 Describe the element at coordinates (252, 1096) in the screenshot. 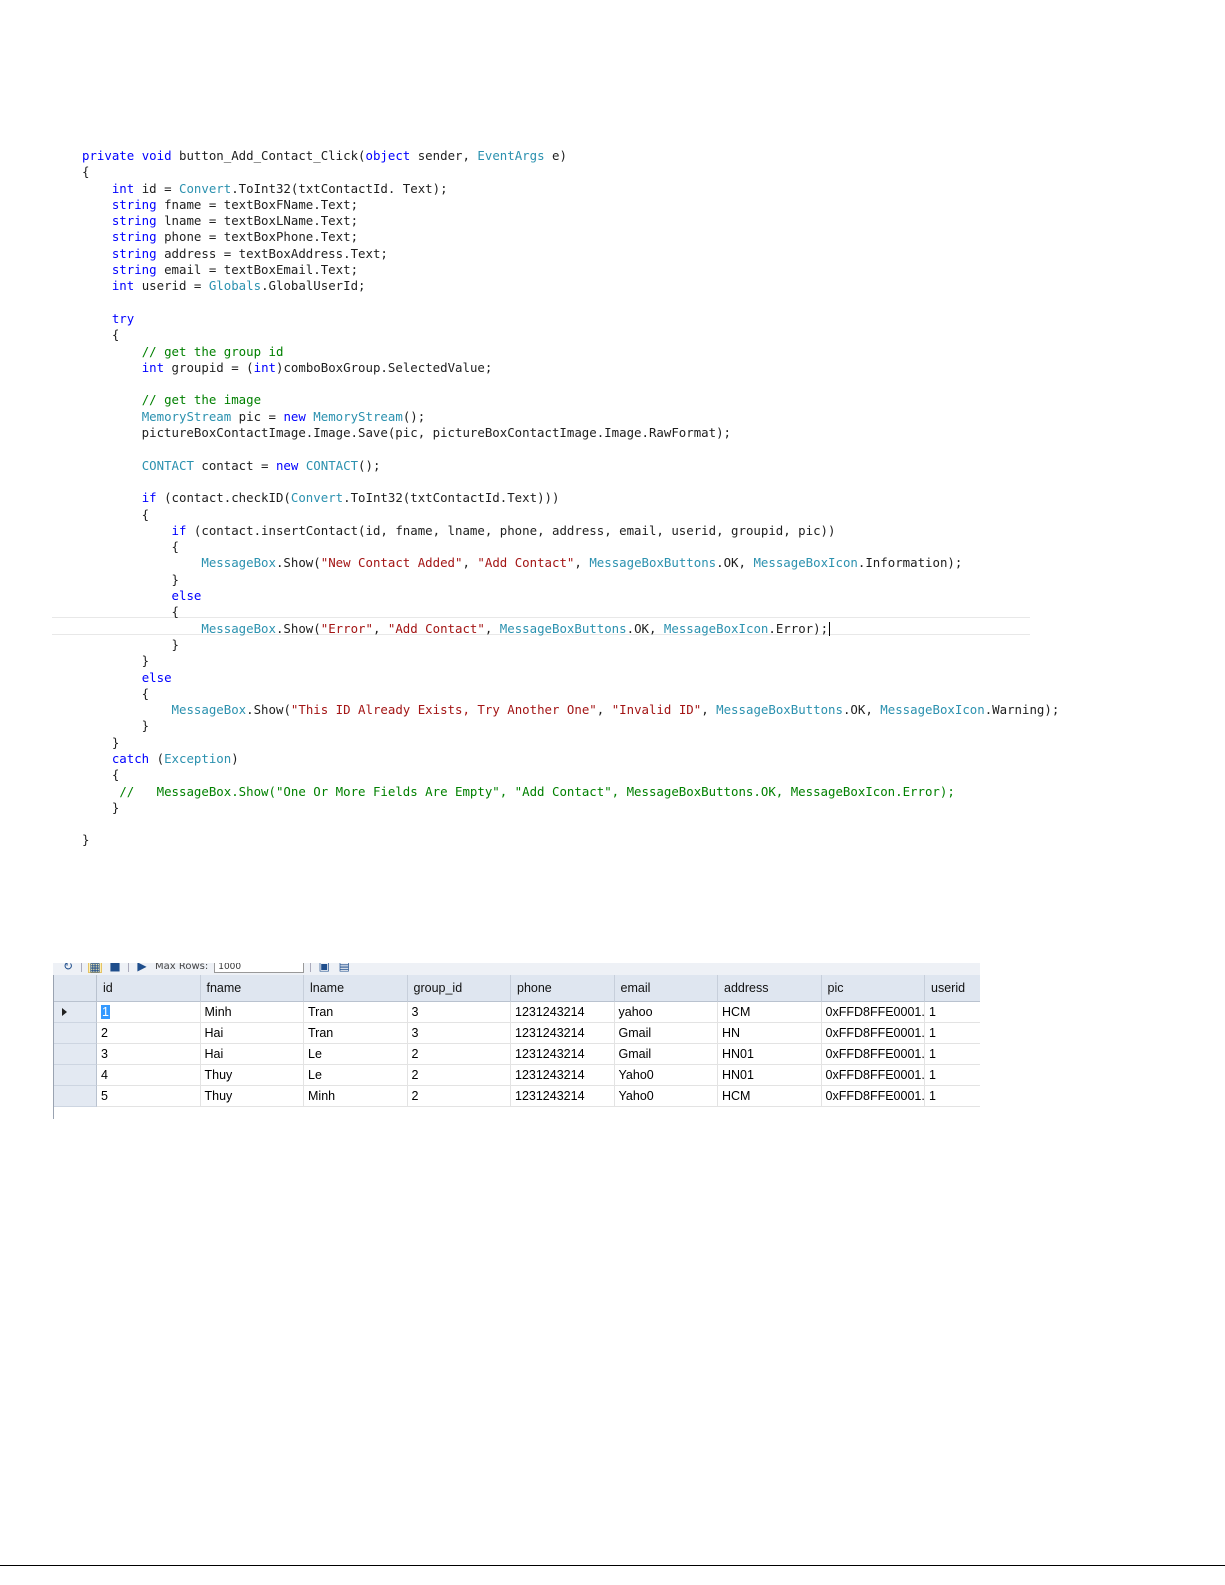

I see `table-cell: Thuy` at that location.